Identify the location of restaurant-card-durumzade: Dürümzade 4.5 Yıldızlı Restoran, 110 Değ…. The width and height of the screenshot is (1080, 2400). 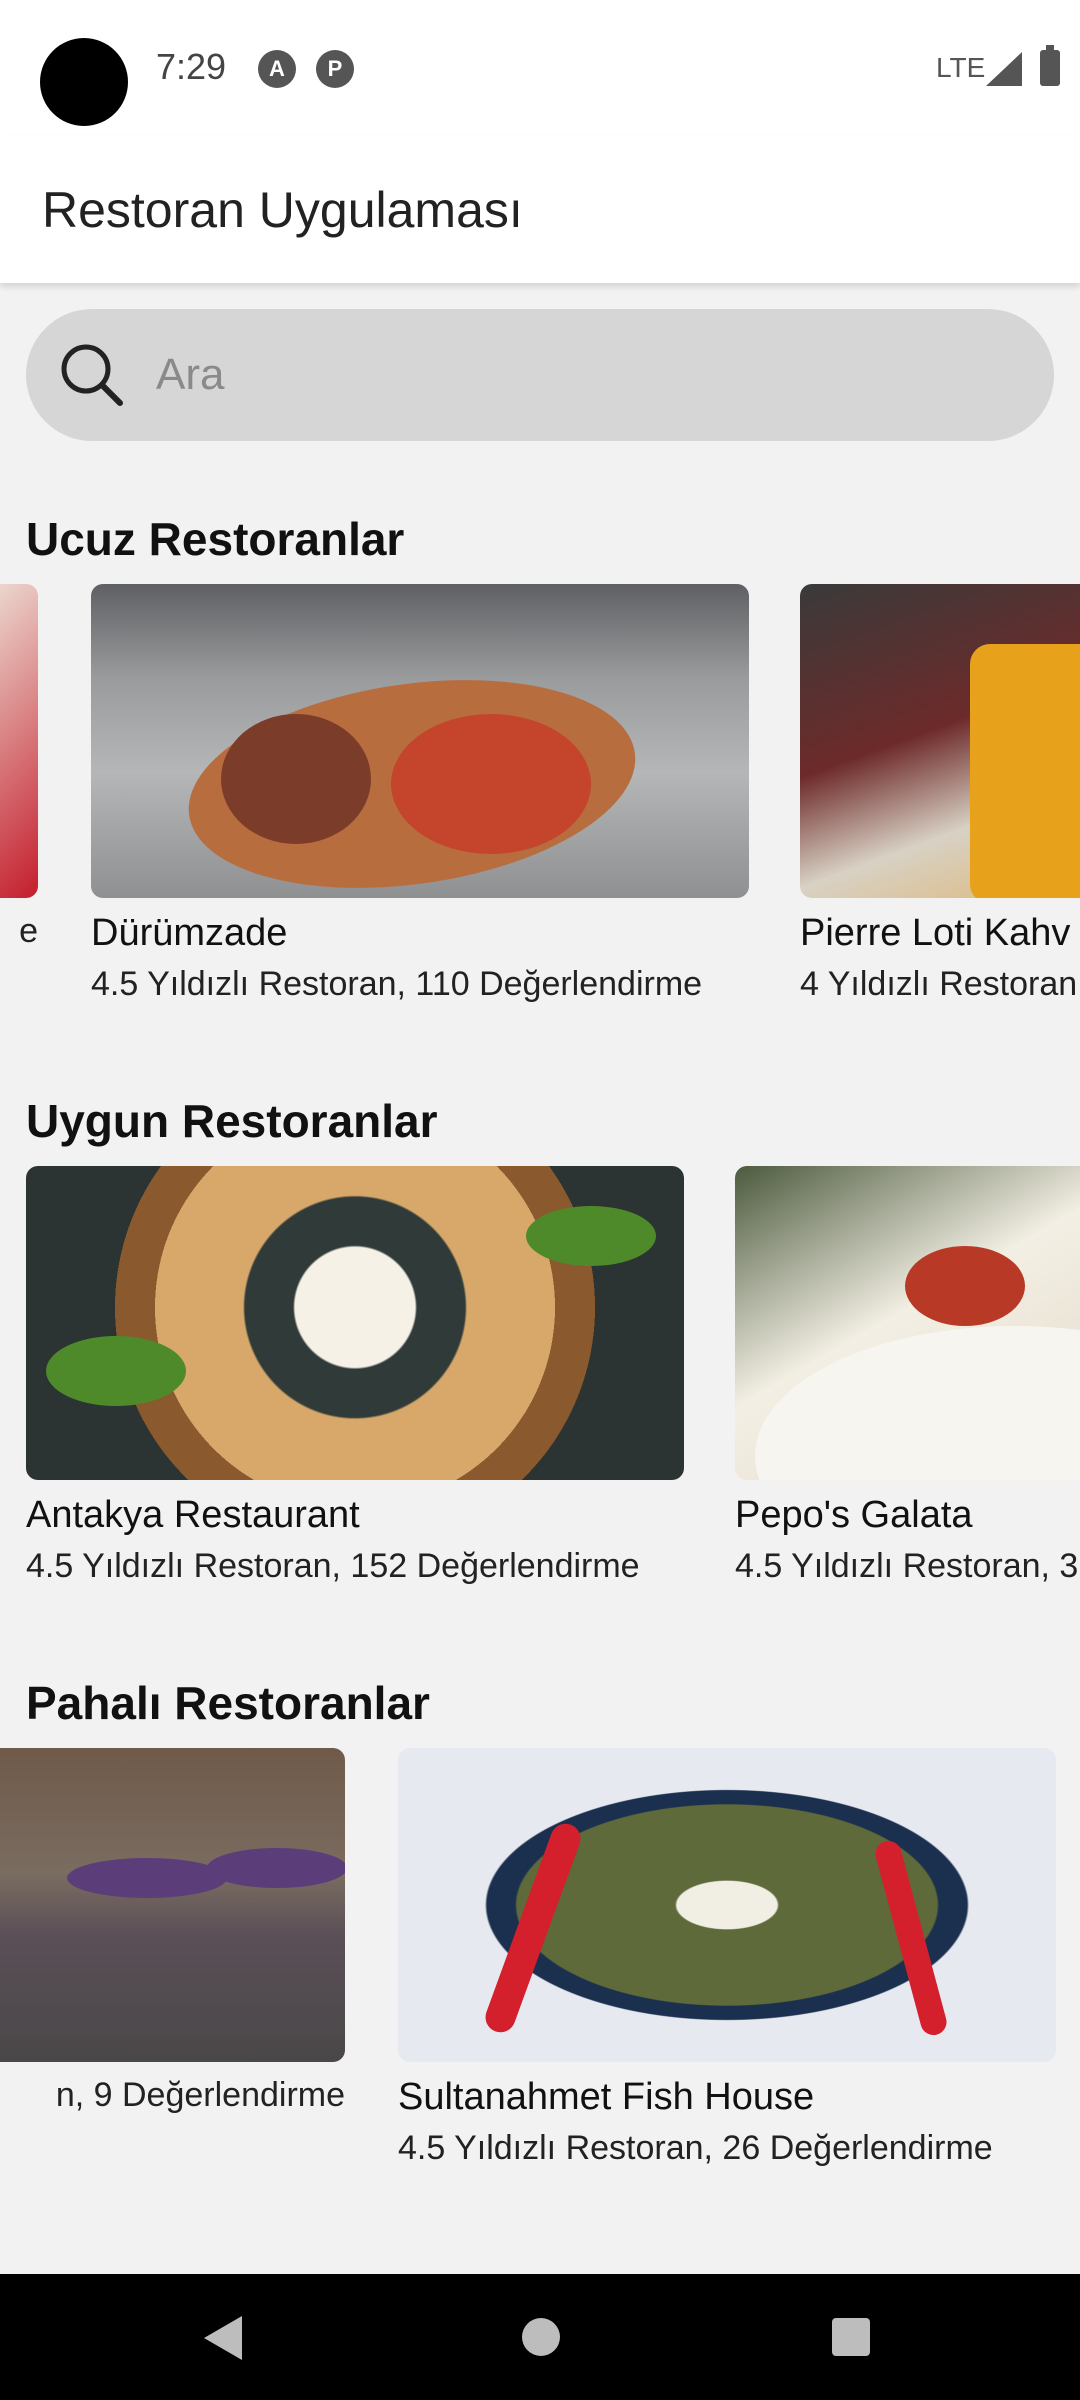
(420, 794).